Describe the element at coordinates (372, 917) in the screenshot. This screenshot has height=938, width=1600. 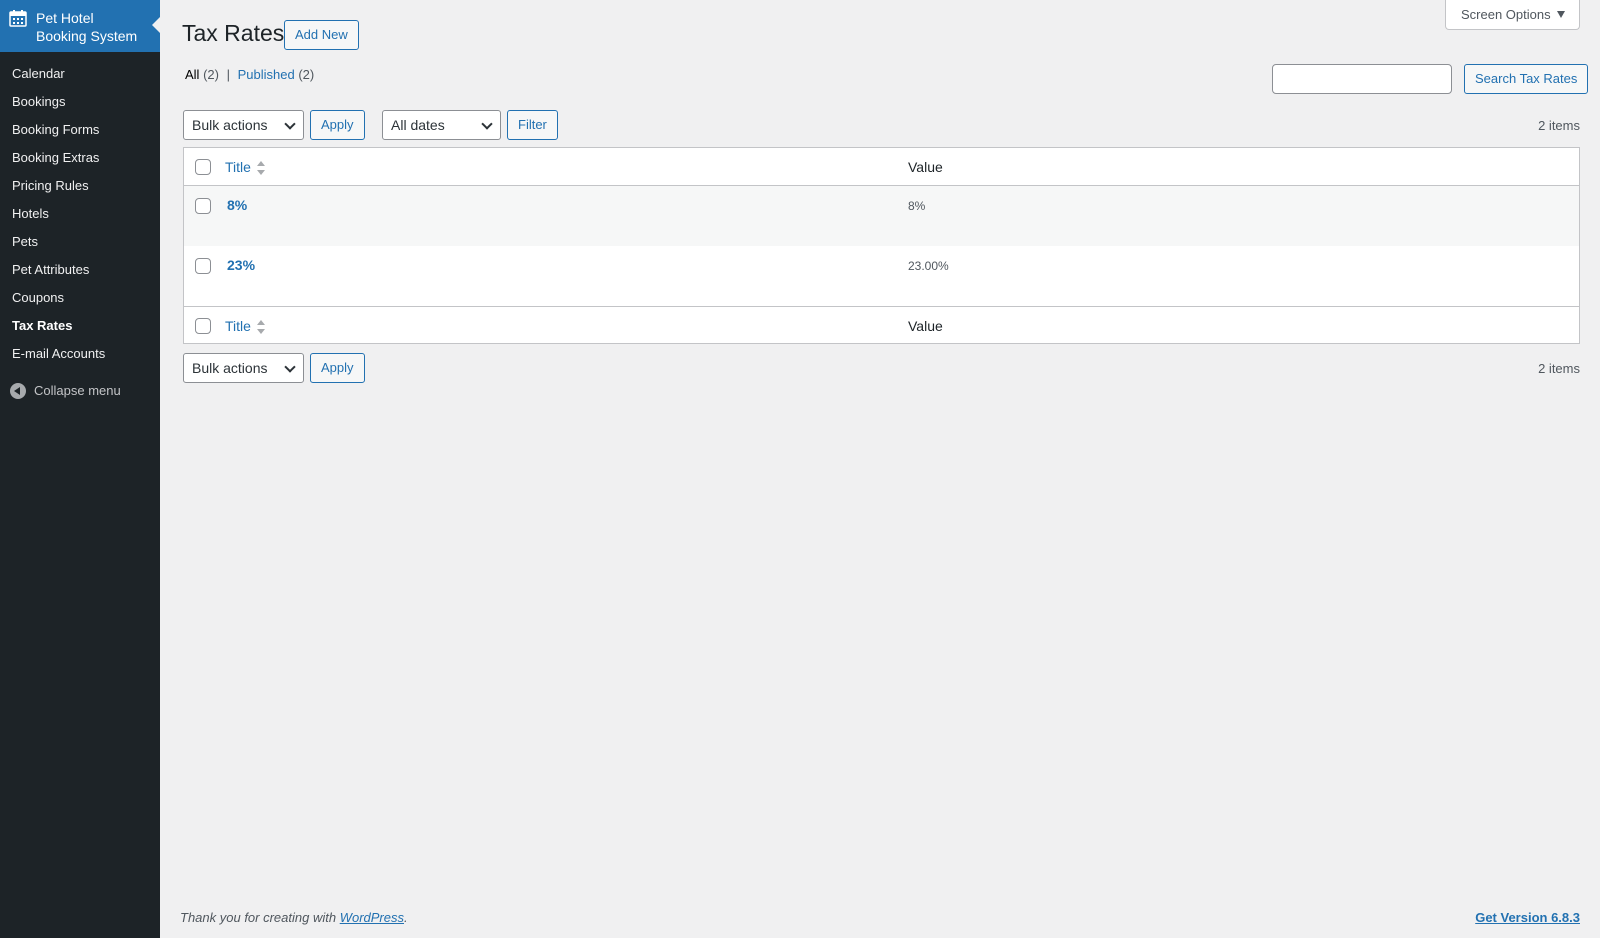
I see `wordpress-link: WordPress` at that location.